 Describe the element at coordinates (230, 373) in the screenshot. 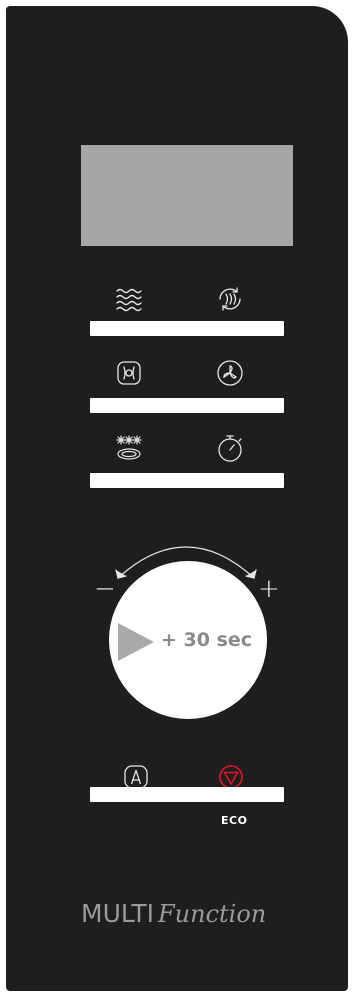

I see `convection-fan-icon` at that location.